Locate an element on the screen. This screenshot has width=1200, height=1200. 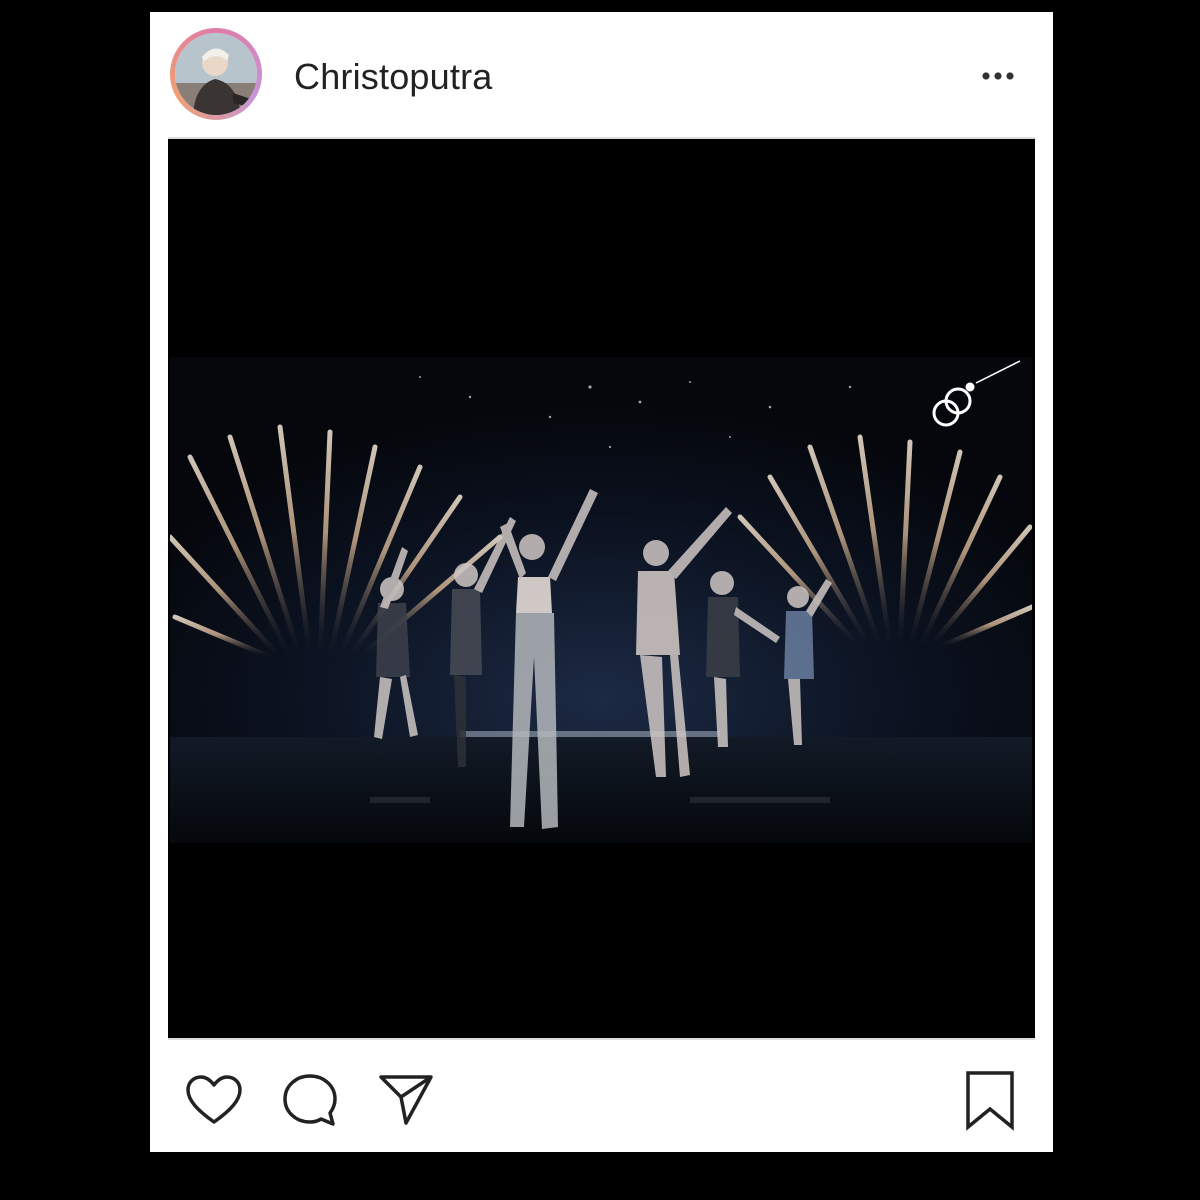
more-horizontal-icon is located at coordinates (998, 76).